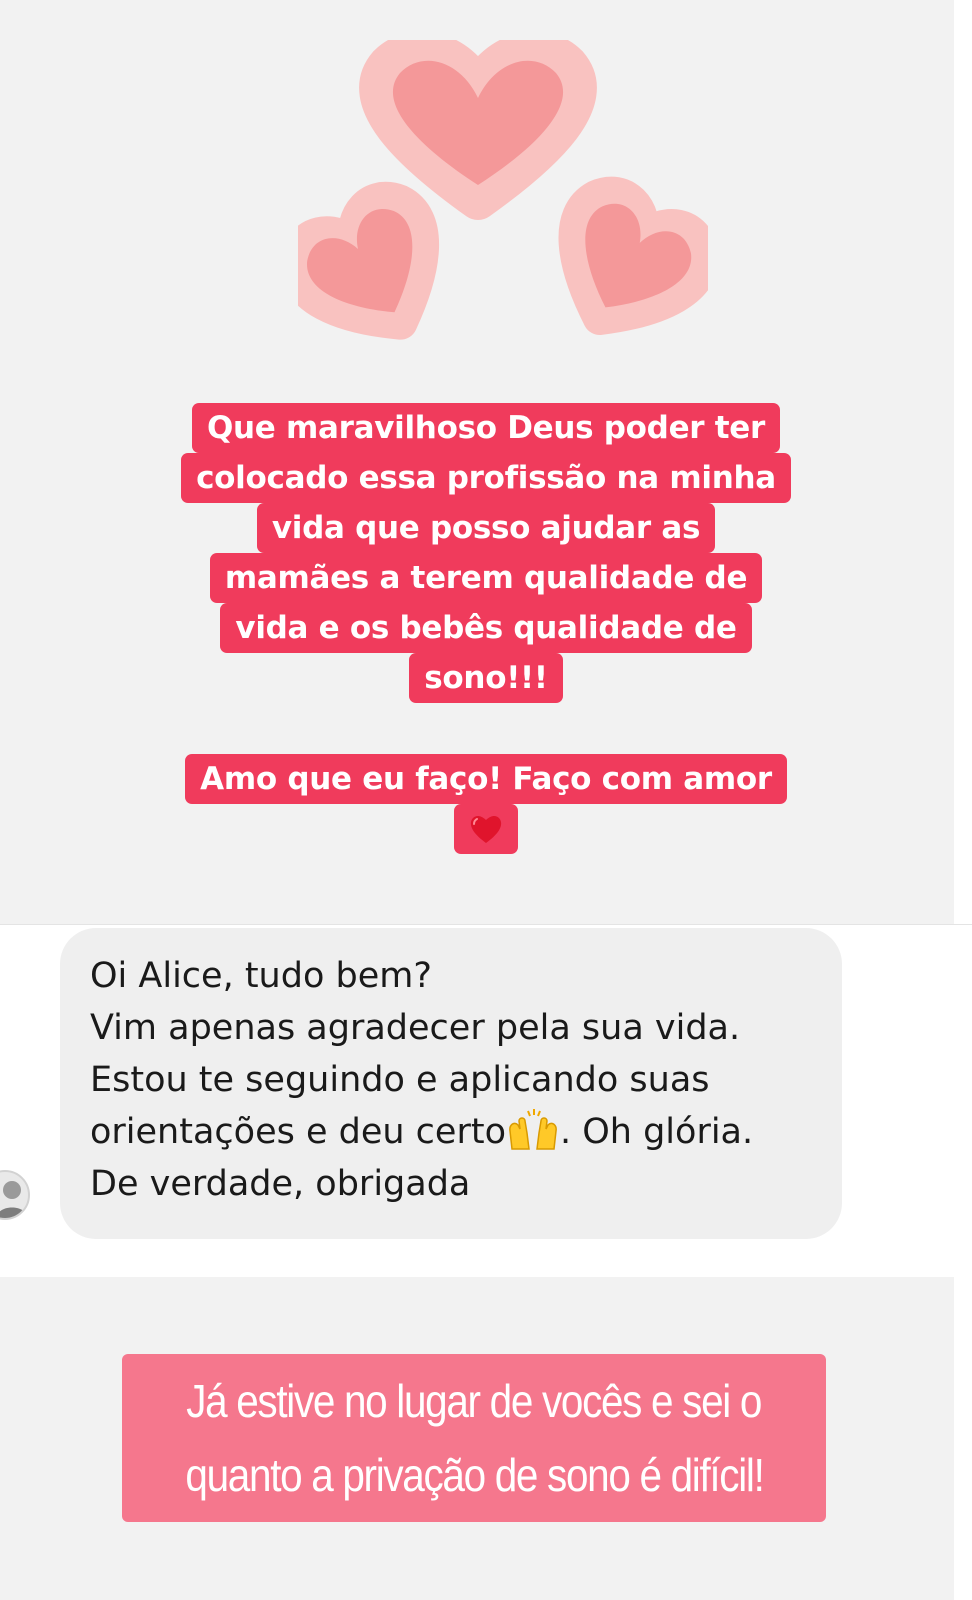  Describe the element at coordinates (261, 976) in the screenshot. I see `message-line: Oi Alice, tudo bem?` at that location.